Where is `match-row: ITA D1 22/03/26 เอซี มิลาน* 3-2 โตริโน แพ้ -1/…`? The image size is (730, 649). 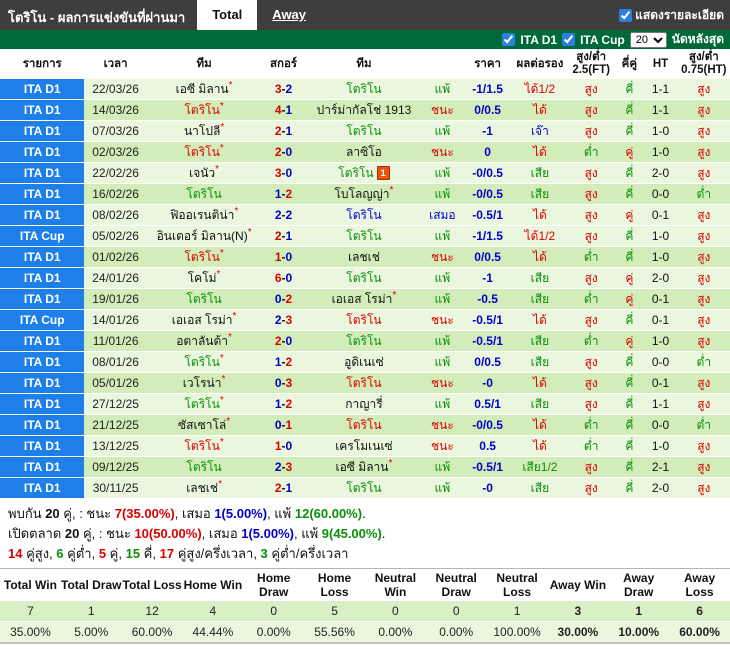
match-row: ITA D1 22/03/26 เอซี มิลาน* 3-2 โตริโน แพ้ -1/… is located at coordinates (365, 89).